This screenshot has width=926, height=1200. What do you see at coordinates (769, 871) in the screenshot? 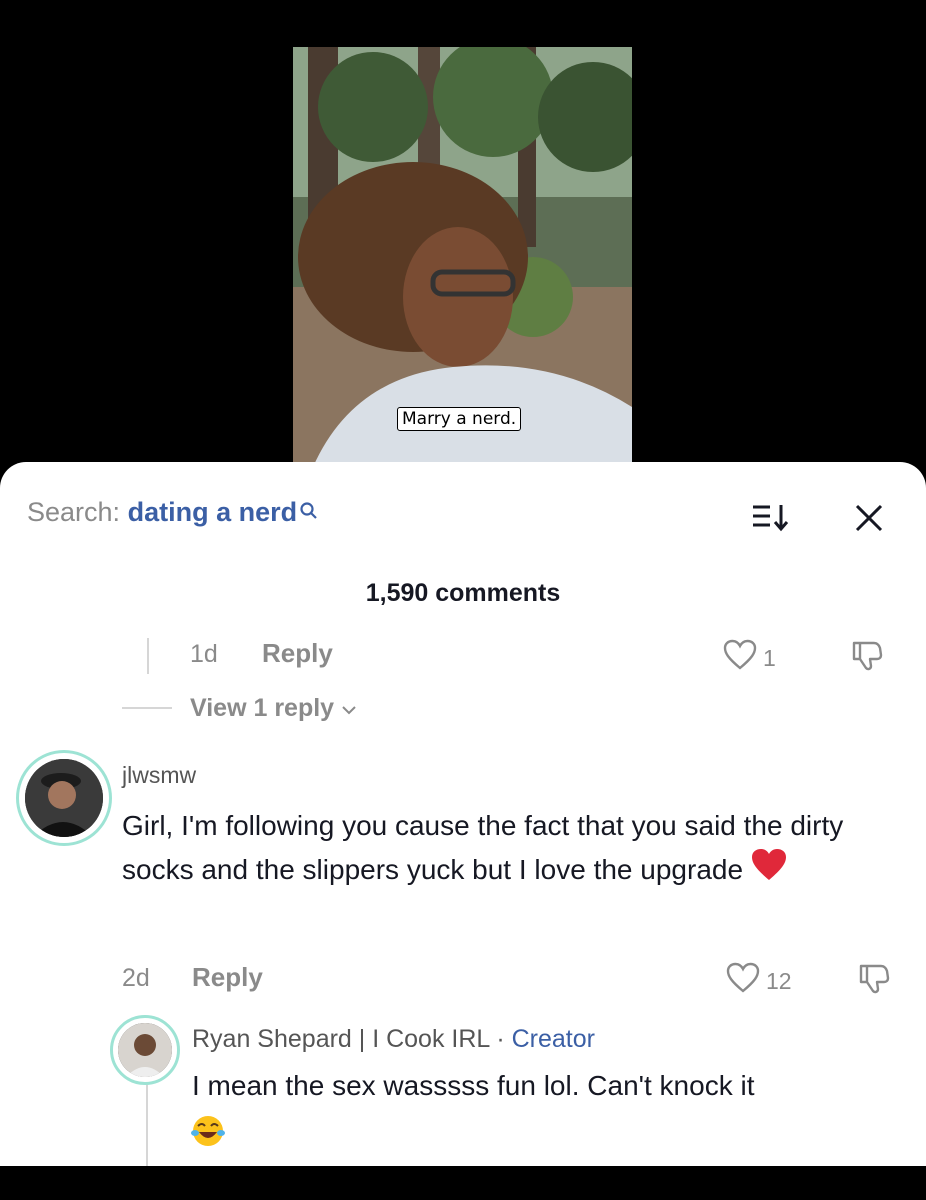
I see `red-heart-emoji` at bounding box center [769, 871].